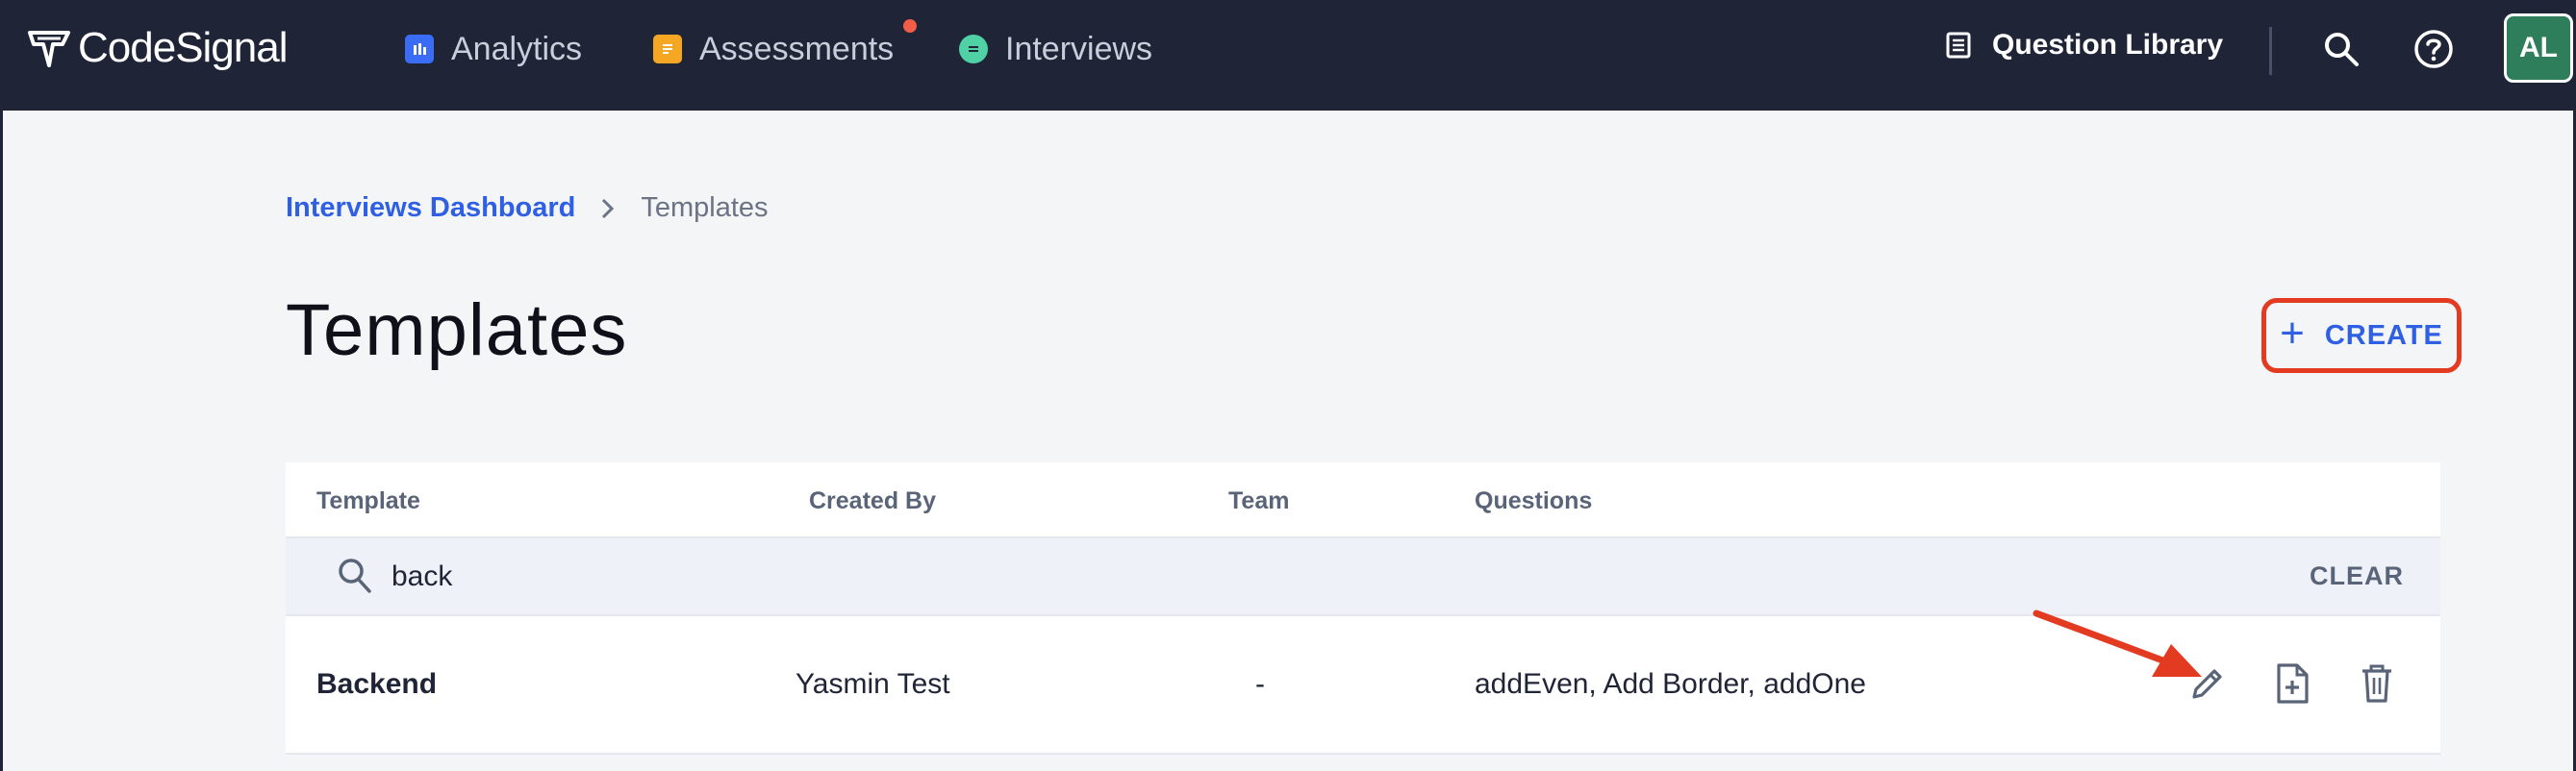  What do you see at coordinates (1260, 684) in the screenshot?
I see `cell-team: -` at bounding box center [1260, 684].